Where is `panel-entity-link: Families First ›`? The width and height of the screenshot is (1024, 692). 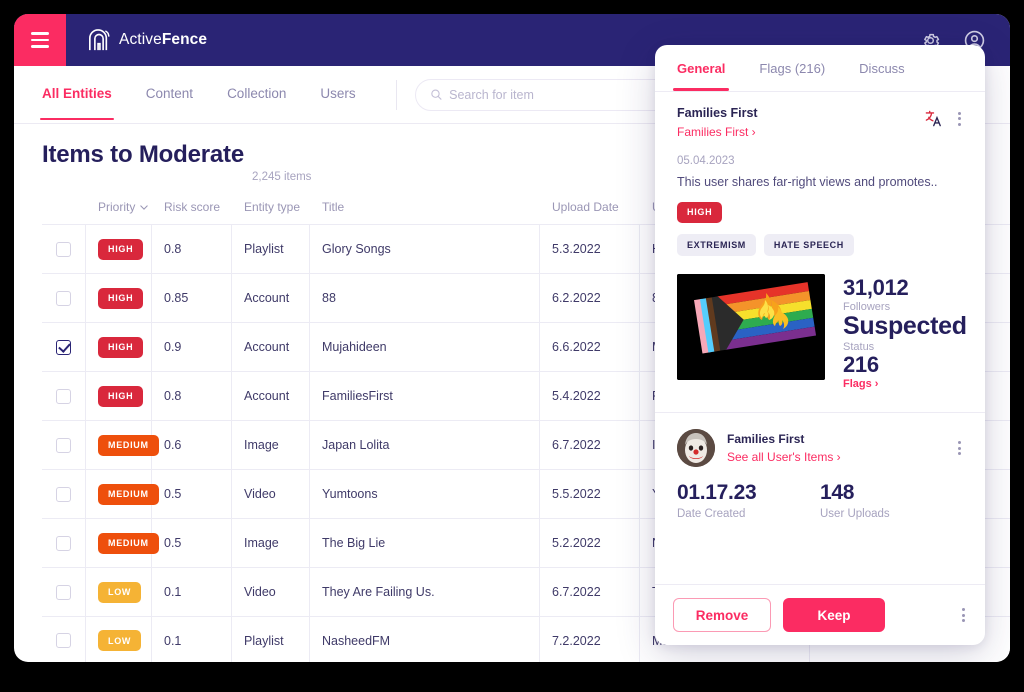 panel-entity-link: Families First › is located at coordinates (717, 132).